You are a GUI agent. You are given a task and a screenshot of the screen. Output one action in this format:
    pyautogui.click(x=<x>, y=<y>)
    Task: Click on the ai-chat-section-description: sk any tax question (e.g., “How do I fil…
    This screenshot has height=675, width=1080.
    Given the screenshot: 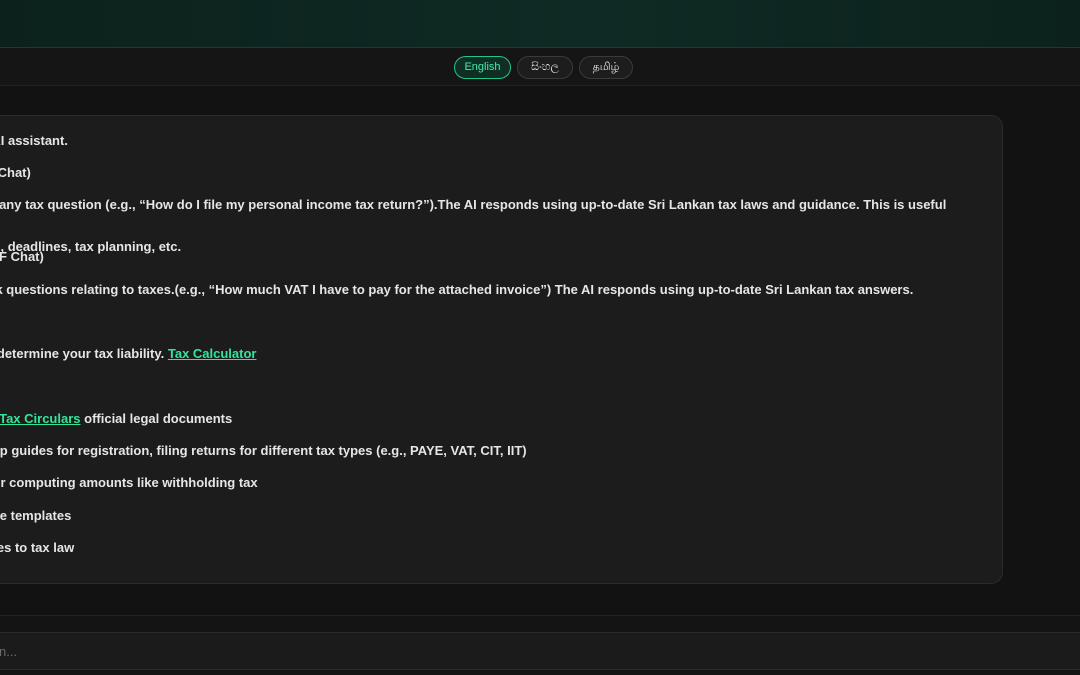 What is the action you would take?
    pyautogui.click(x=483, y=225)
    